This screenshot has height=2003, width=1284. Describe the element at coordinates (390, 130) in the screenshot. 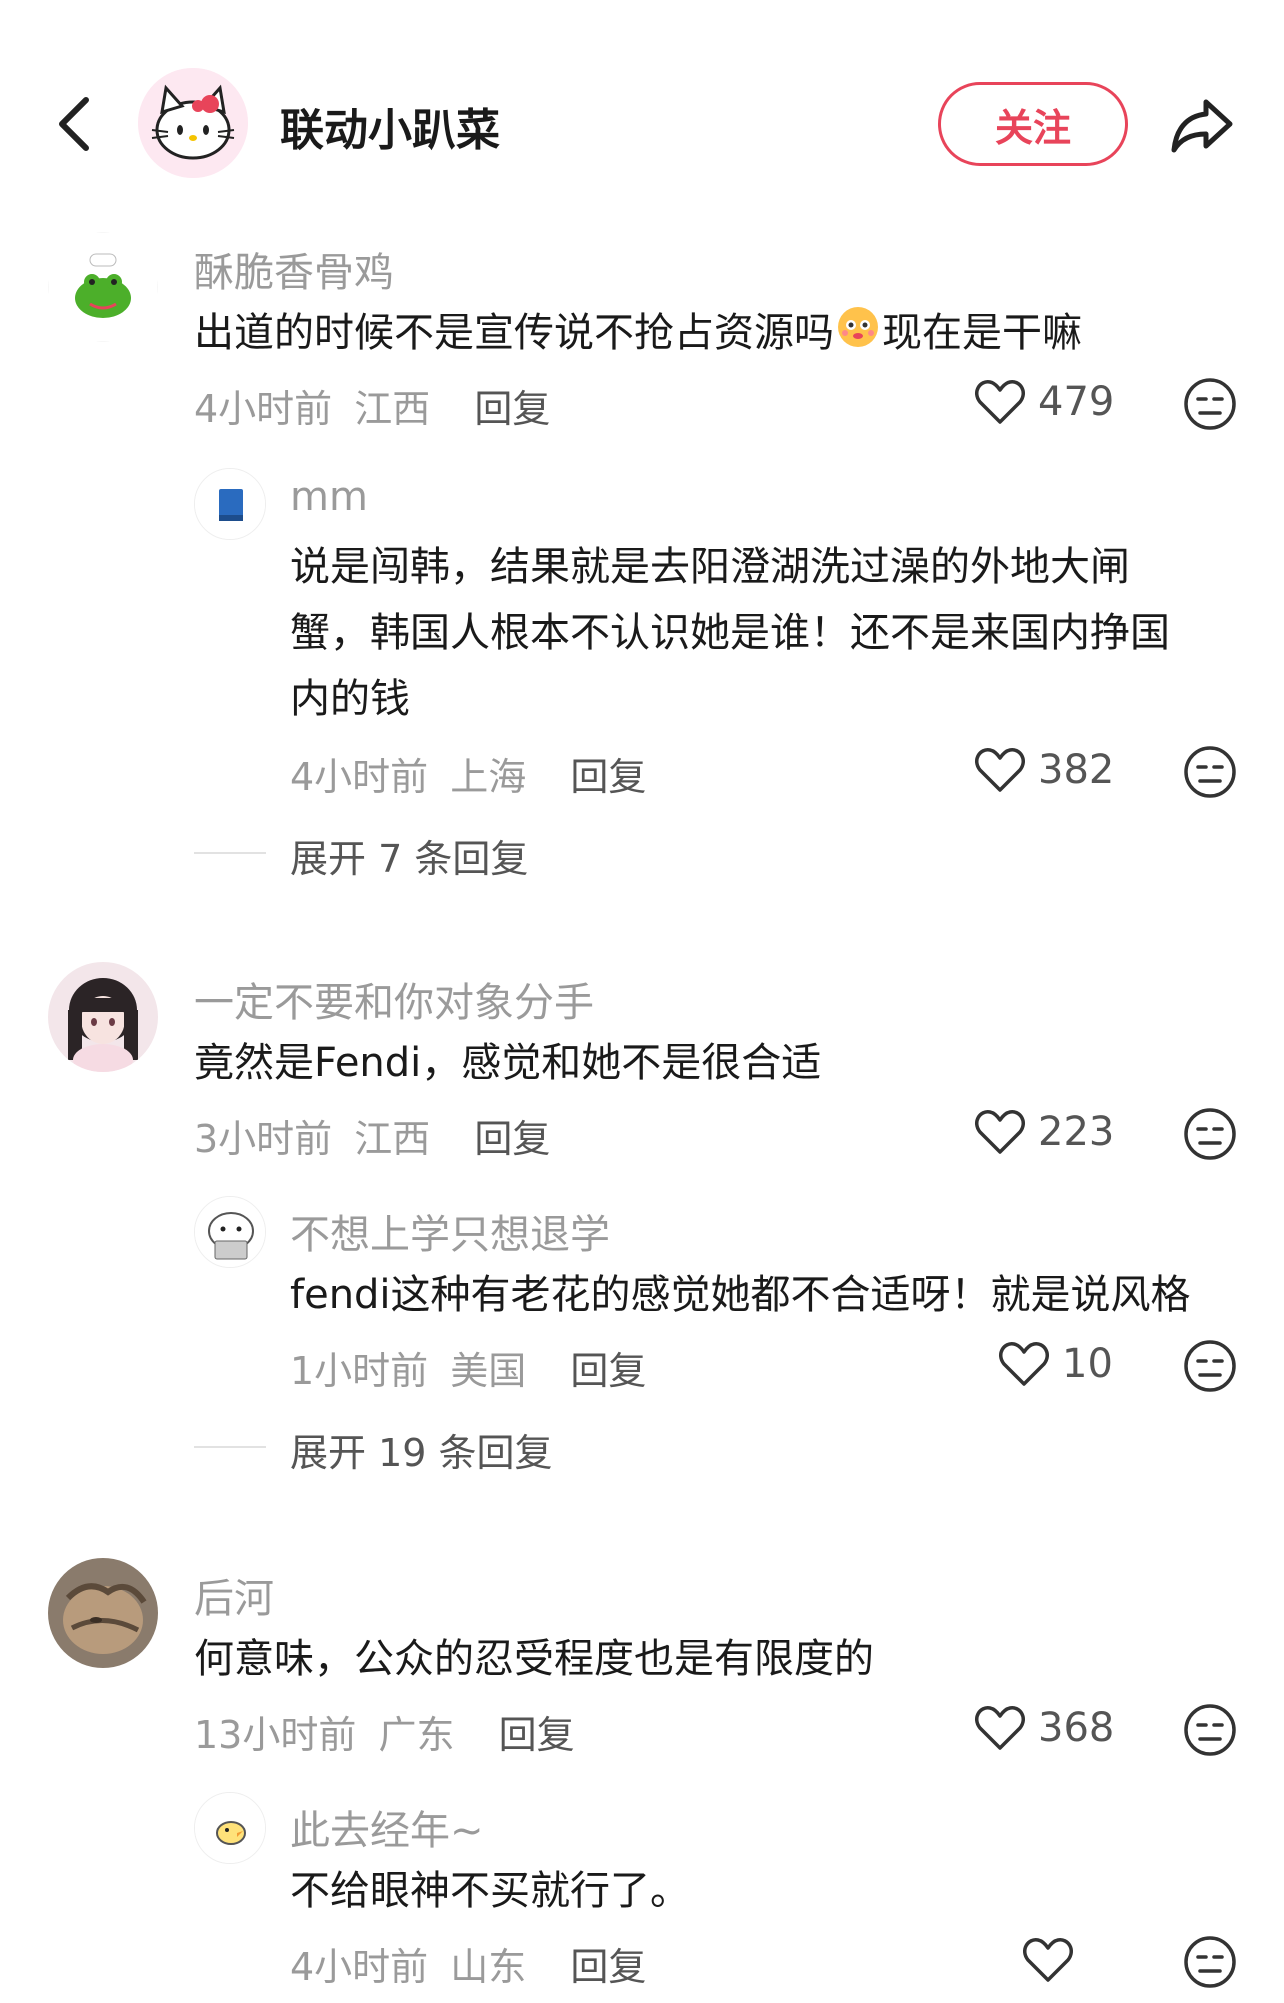

I see `page-title: 联动小趴菜` at that location.